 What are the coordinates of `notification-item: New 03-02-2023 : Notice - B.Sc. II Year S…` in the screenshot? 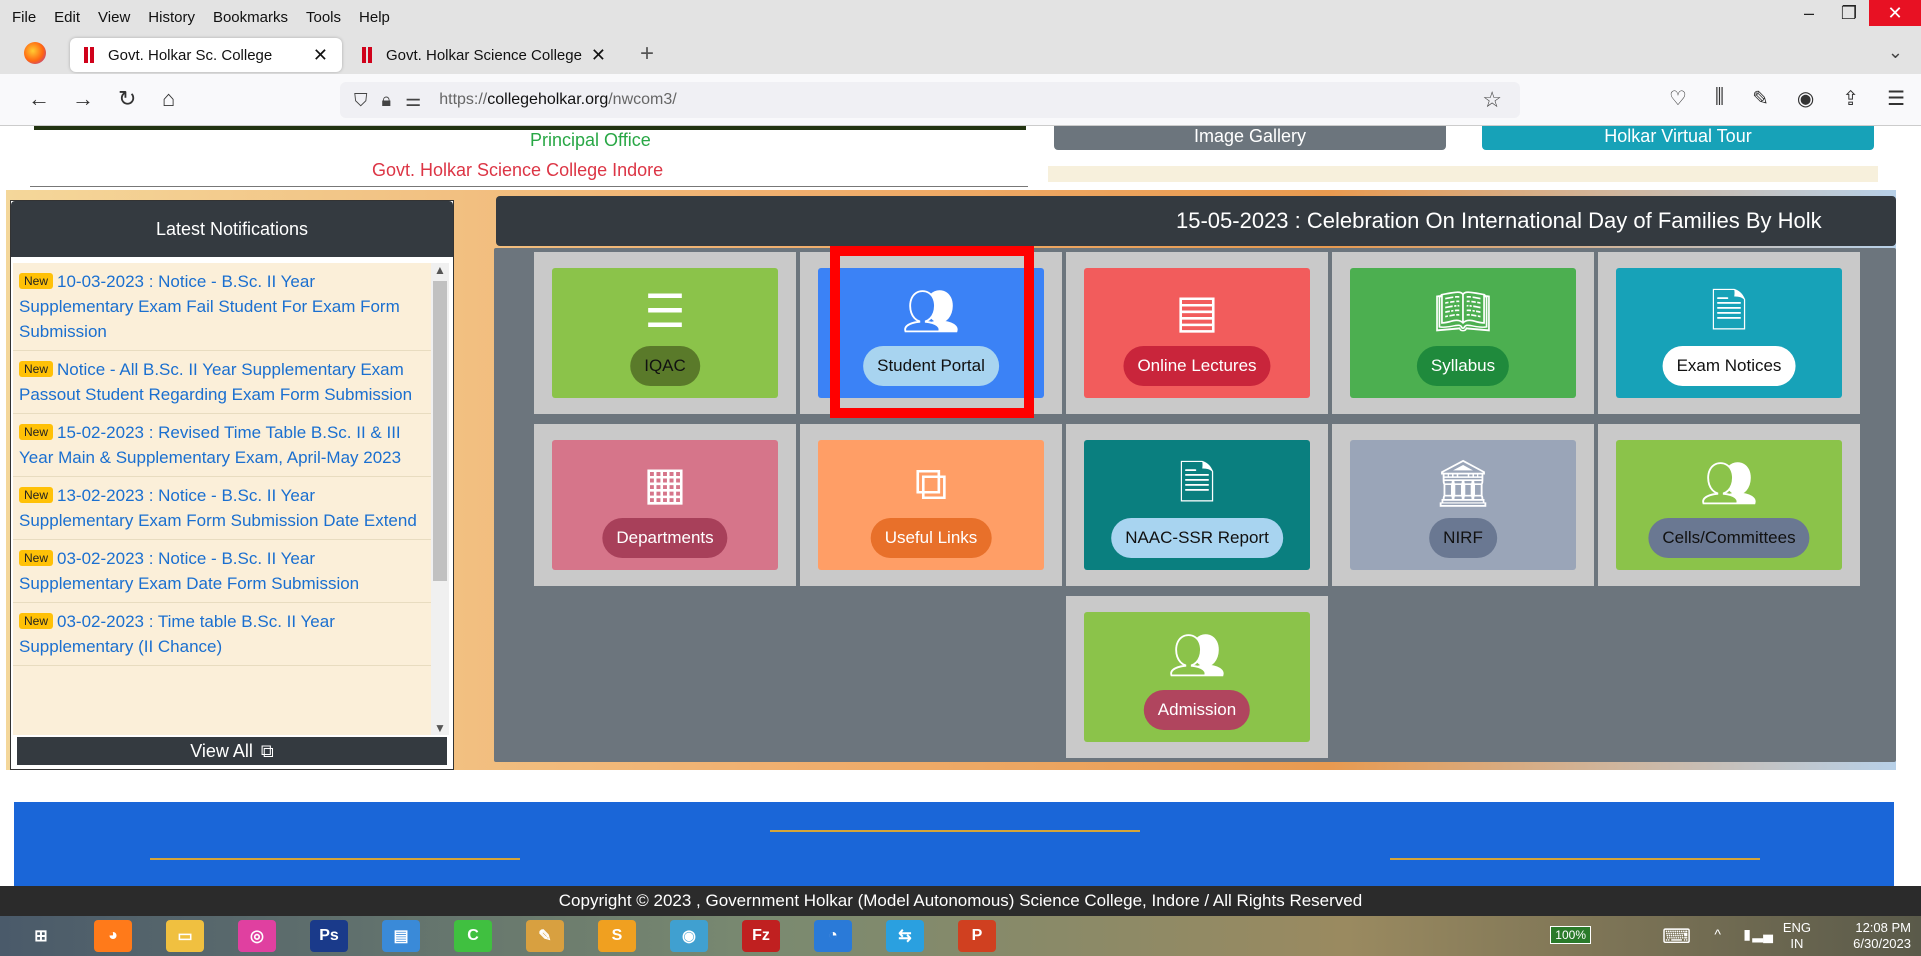 It's located at (224, 571).